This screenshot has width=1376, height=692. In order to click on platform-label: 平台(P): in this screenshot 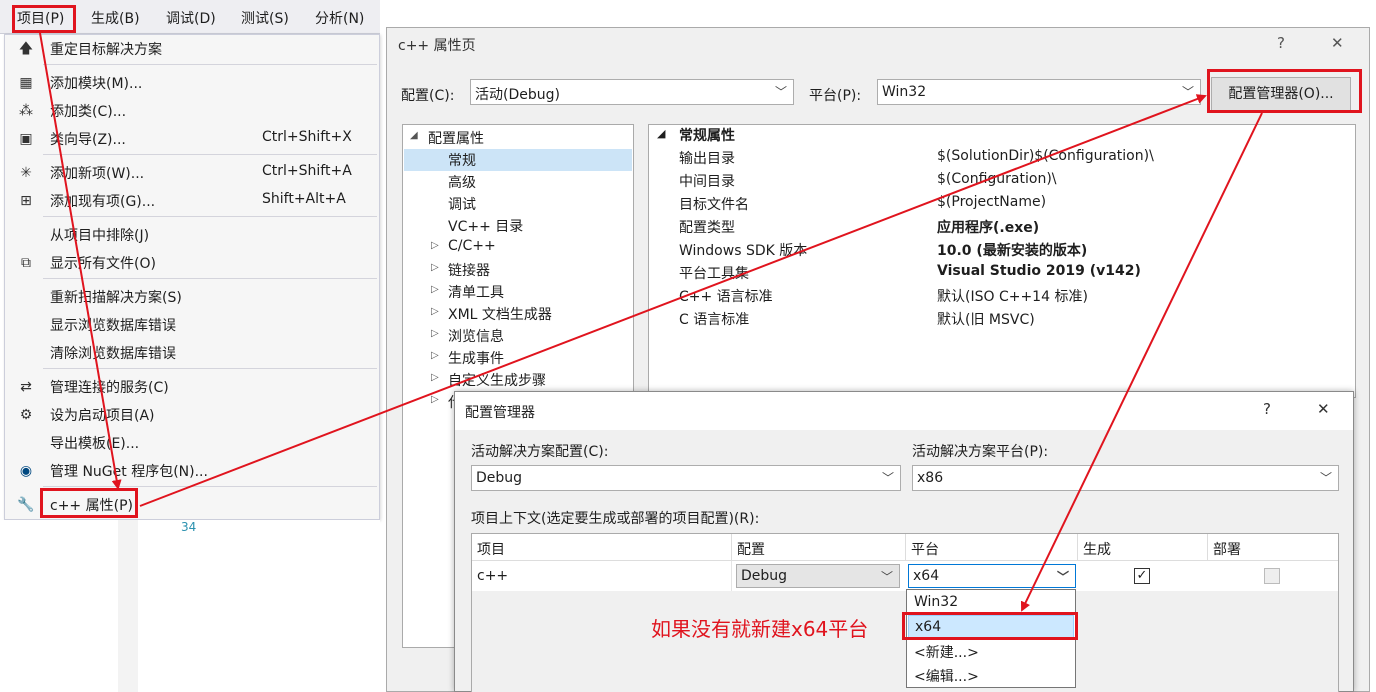, I will do `click(835, 96)`.